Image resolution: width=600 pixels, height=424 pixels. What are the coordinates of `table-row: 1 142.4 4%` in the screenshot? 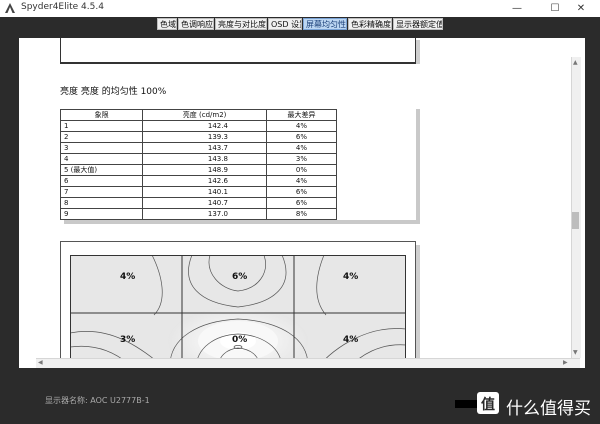 It's located at (198, 126).